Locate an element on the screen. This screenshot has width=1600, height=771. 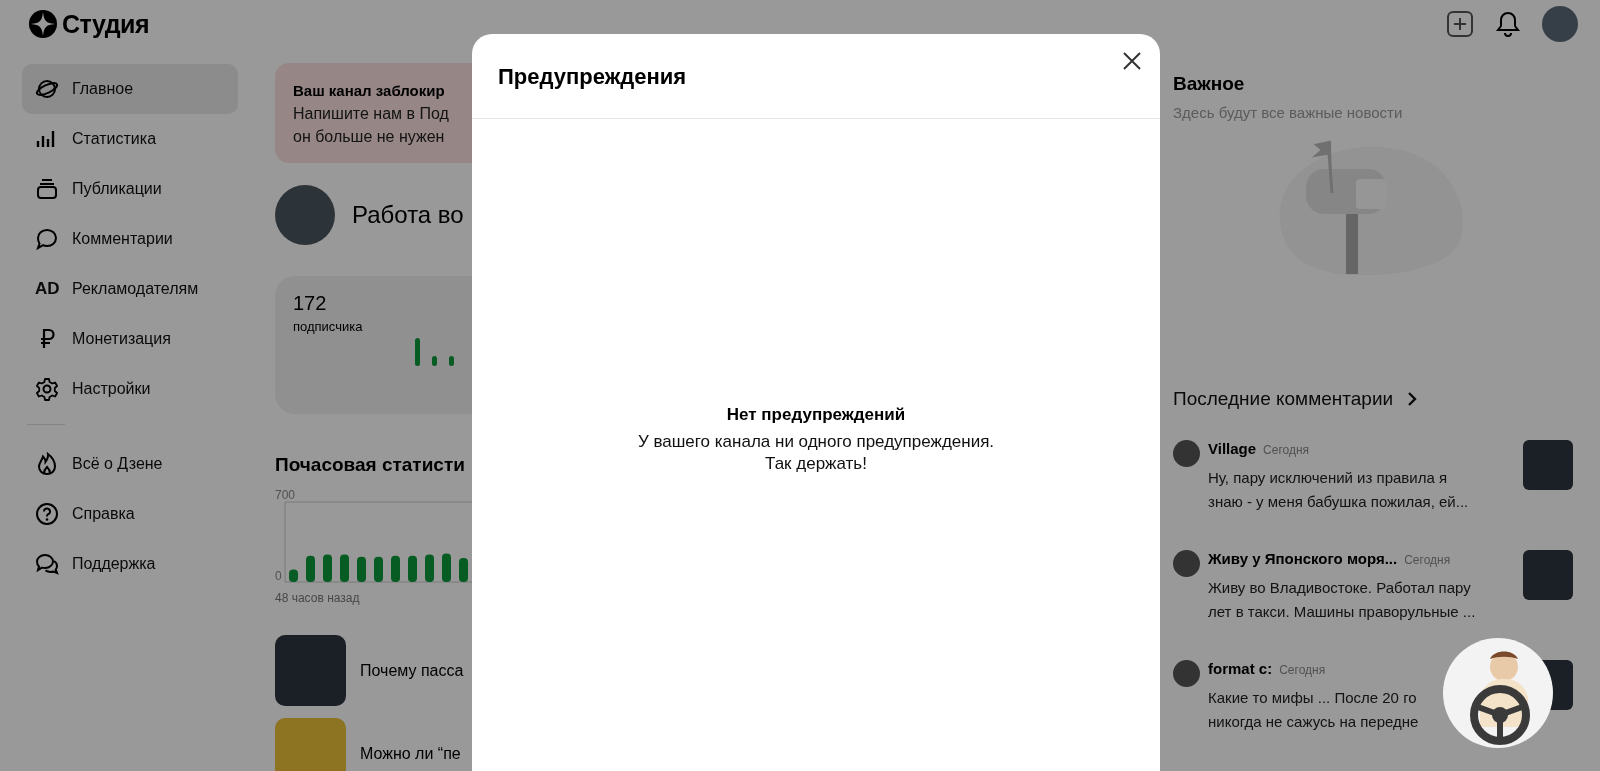
close-icon is located at coordinates (1132, 61).